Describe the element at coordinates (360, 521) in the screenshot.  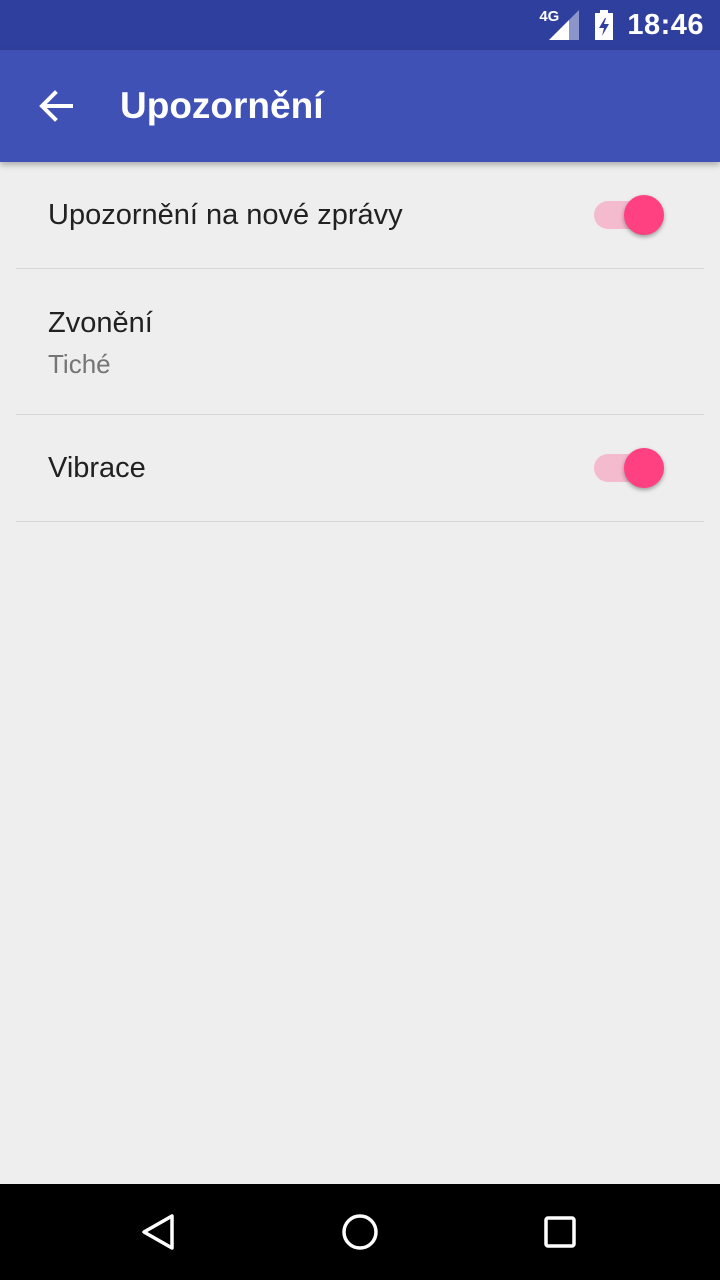
I see `divider` at that location.